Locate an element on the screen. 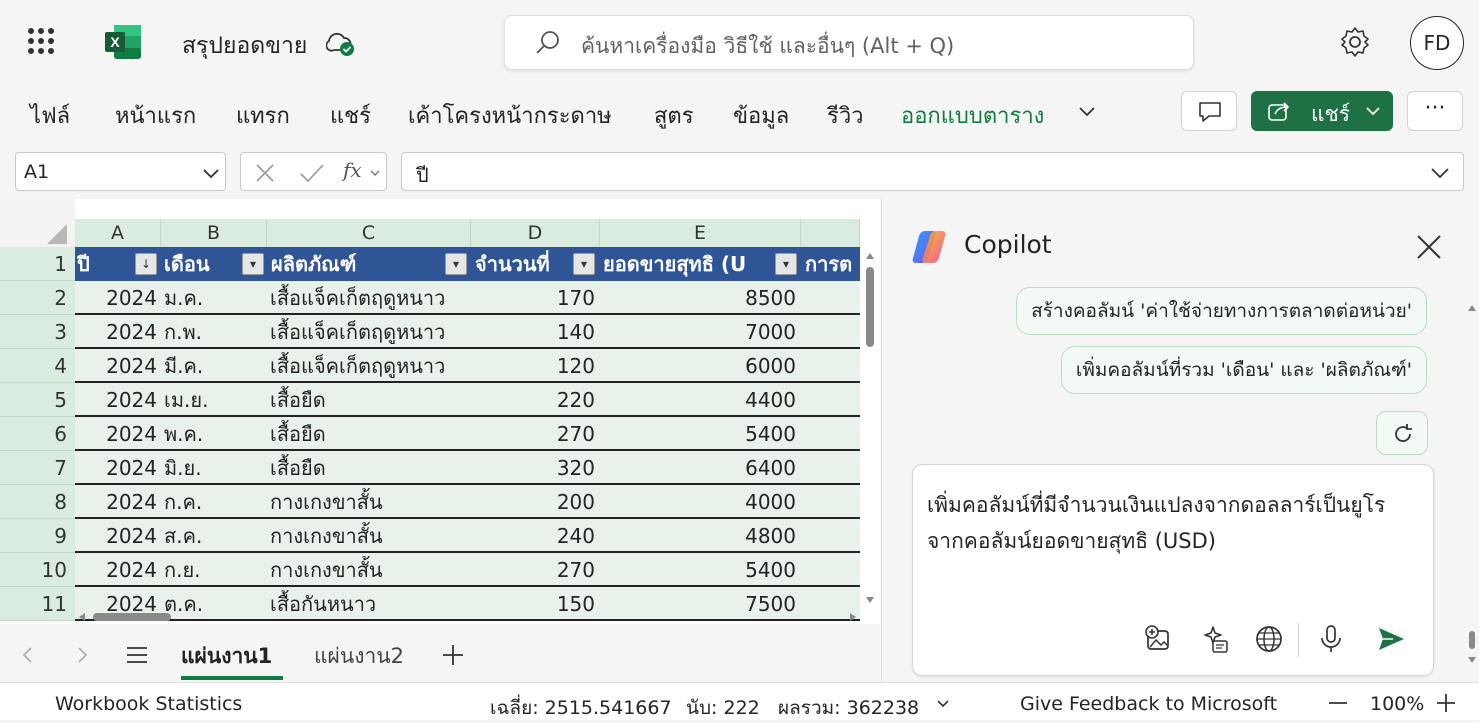 This screenshot has width=1479, height=723. cell-quantity: 140 is located at coordinates (535, 331).